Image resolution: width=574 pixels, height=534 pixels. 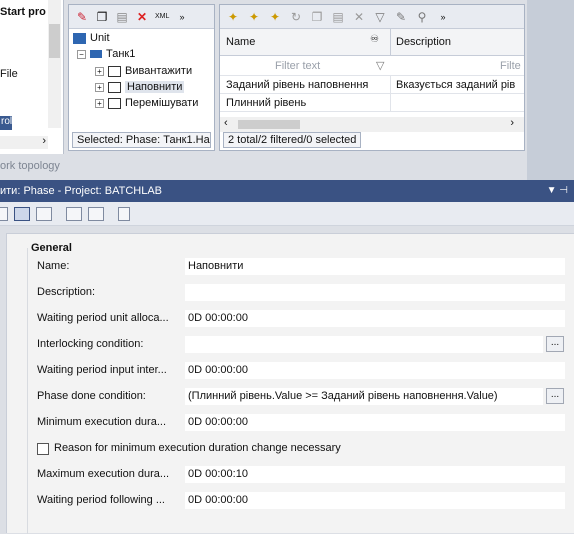 I want to click on field-label: Interlocking condition:, so click(x=90, y=344).